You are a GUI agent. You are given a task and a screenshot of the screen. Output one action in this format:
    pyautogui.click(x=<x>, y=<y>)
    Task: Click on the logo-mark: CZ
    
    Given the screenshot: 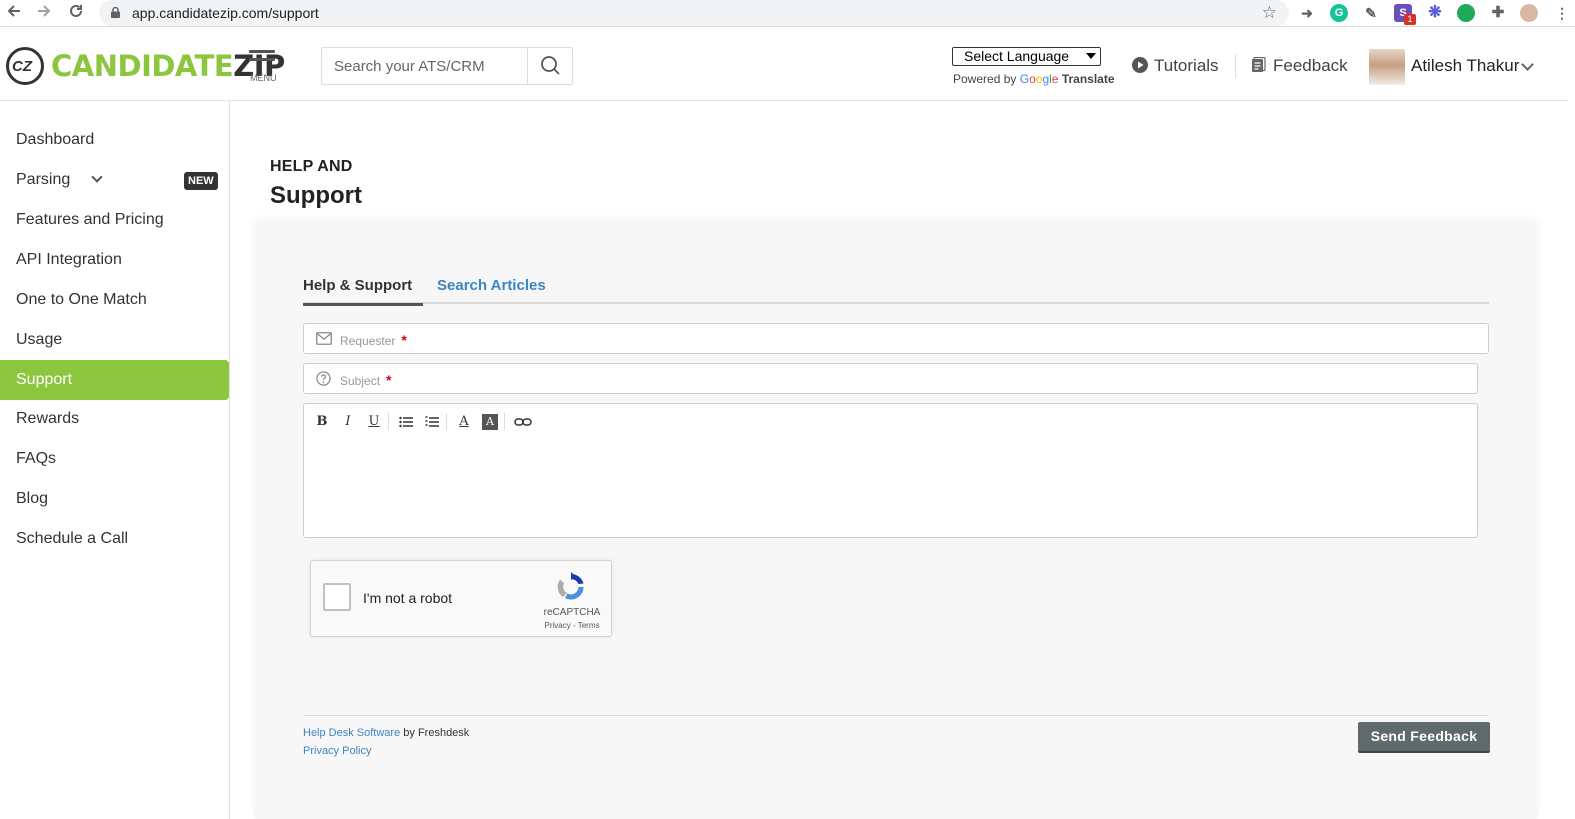 What is the action you would take?
    pyautogui.click(x=25, y=66)
    